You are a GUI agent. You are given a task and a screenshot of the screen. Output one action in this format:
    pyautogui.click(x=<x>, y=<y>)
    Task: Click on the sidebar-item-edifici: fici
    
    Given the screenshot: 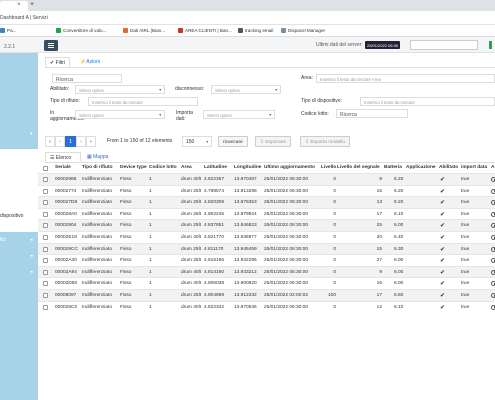 What is the action you would take?
    pyautogui.click(x=3, y=240)
    